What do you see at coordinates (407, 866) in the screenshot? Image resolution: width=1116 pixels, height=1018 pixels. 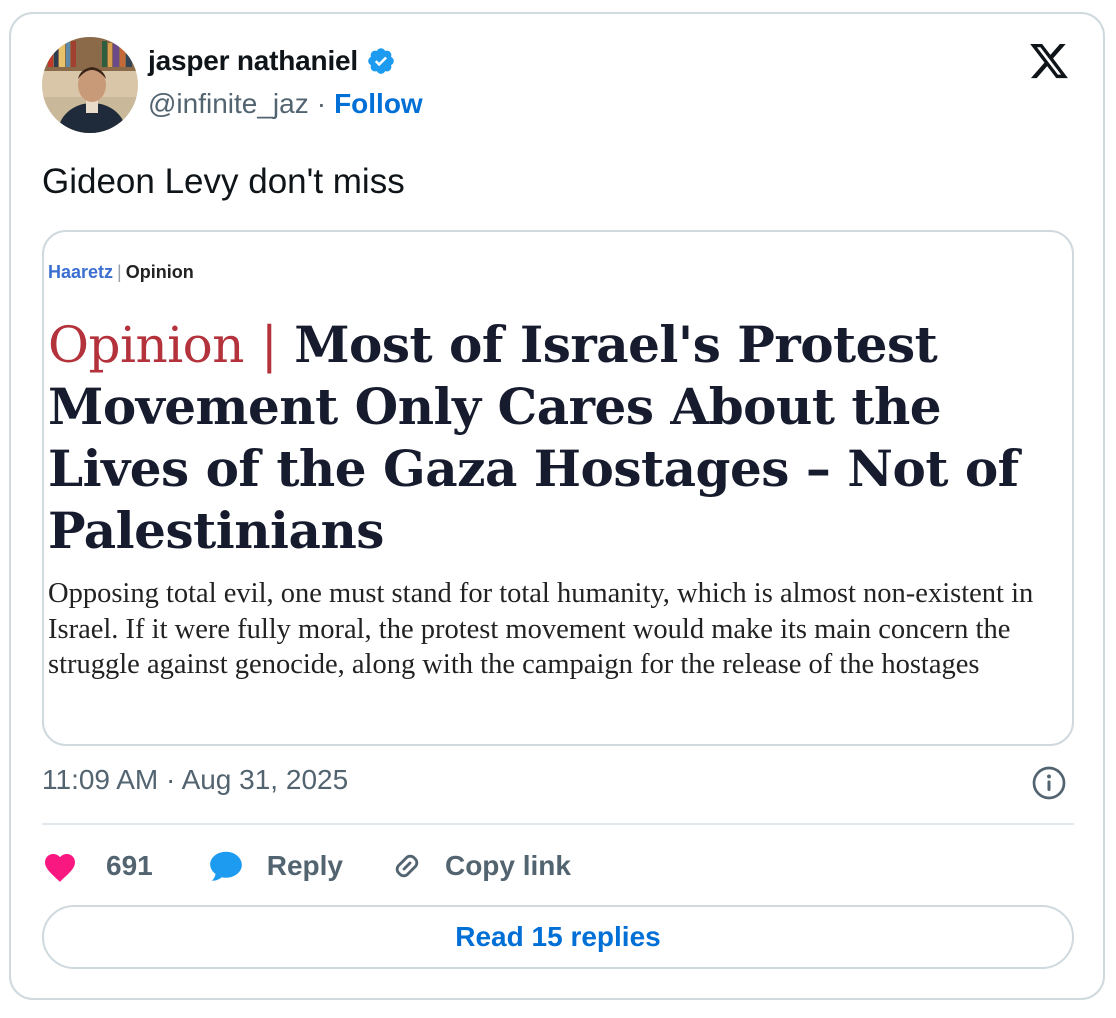 I see `link-icon` at bounding box center [407, 866].